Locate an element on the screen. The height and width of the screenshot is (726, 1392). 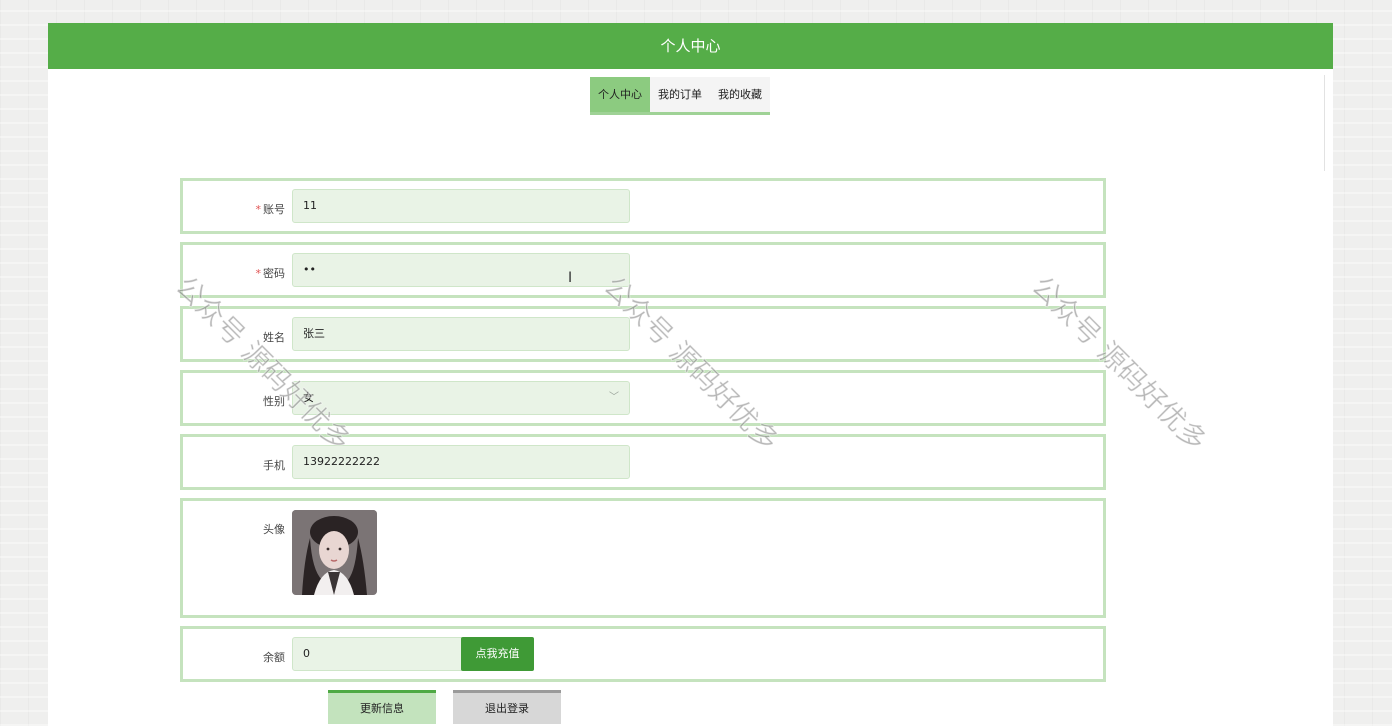
account-input: 11 is located at coordinates (461, 206).